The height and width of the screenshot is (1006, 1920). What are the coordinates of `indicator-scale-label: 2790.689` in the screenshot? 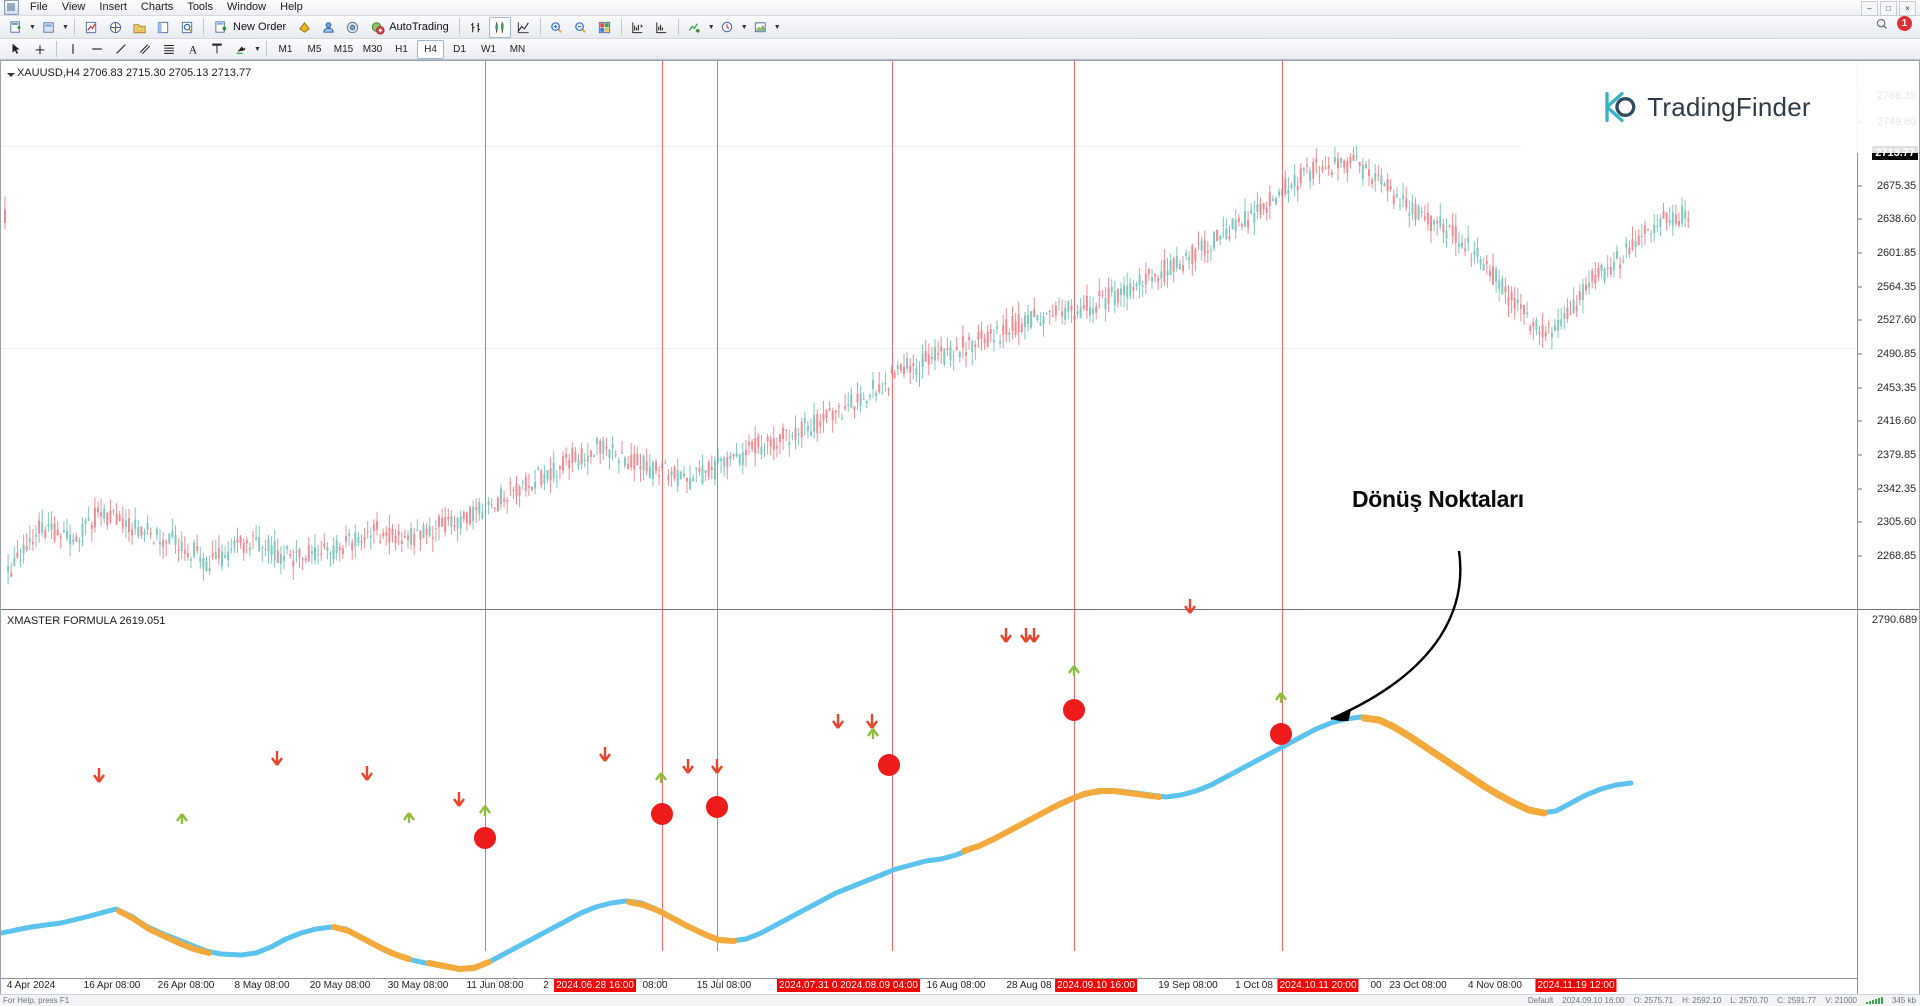 It's located at (1894, 620).